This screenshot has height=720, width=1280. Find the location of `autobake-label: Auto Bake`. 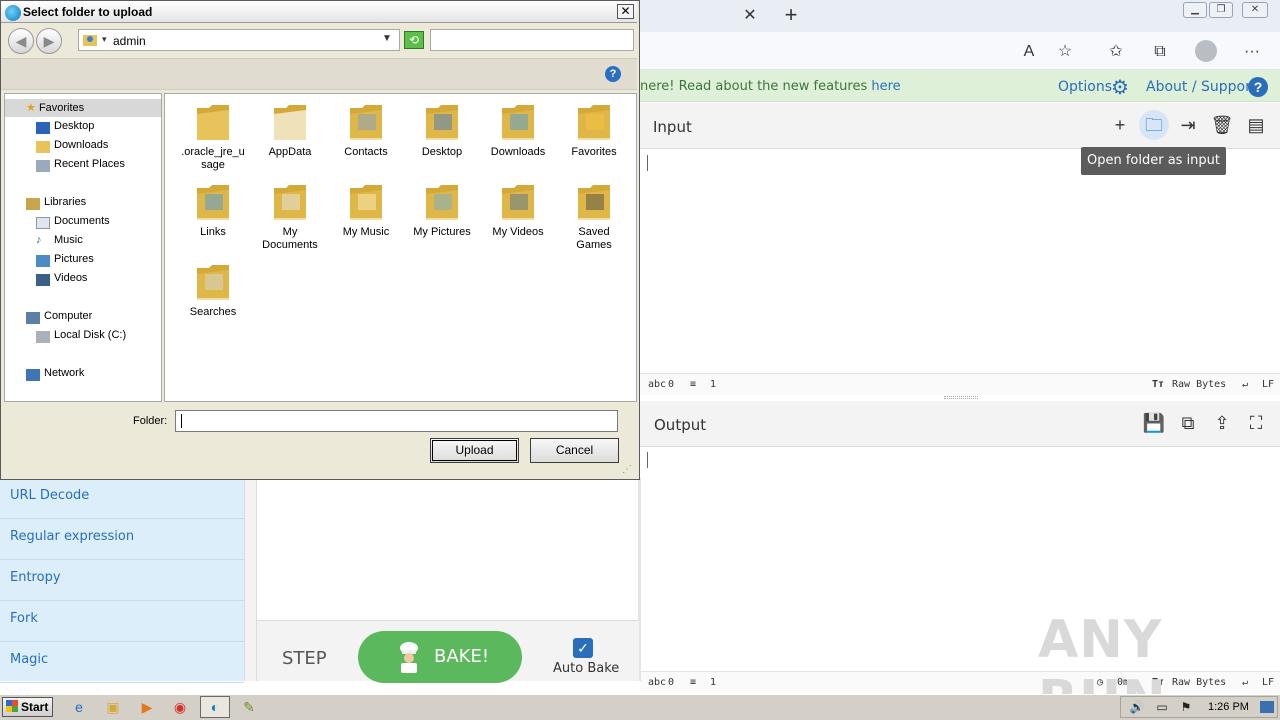

autobake-label: Auto Bake is located at coordinates (586, 668).